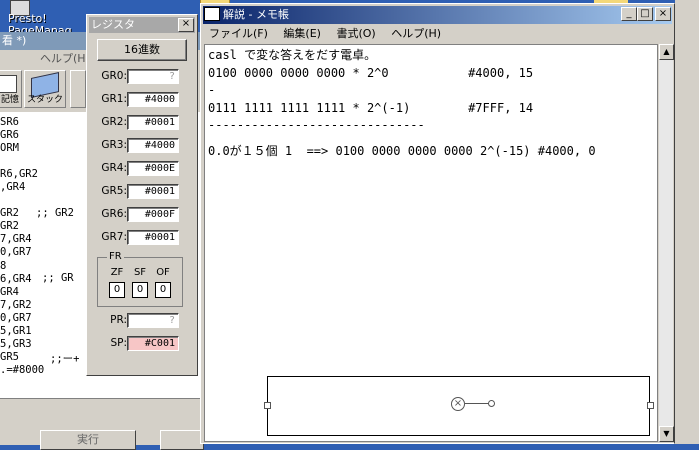 The height and width of the screenshot is (450, 699). What do you see at coordinates (58, 278) in the screenshot?
I see `code-comment: ;; GR` at bounding box center [58, 278].